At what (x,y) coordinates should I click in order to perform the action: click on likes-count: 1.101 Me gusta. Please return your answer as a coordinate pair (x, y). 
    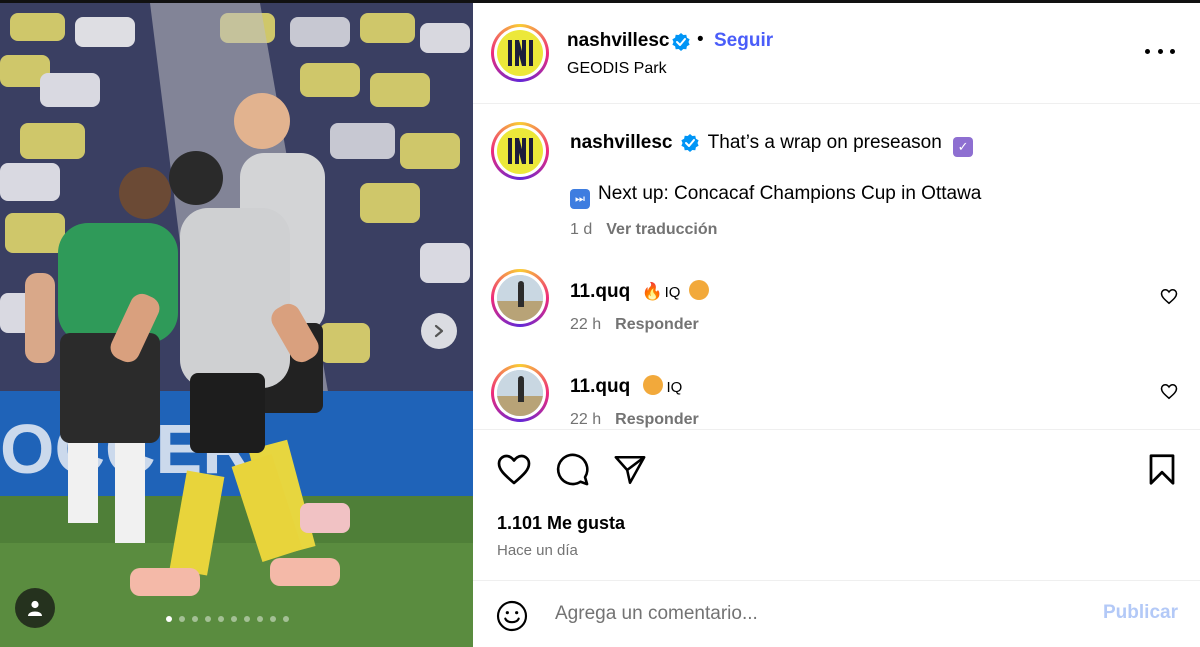
    Looking at the image, I should click on (561, 523).